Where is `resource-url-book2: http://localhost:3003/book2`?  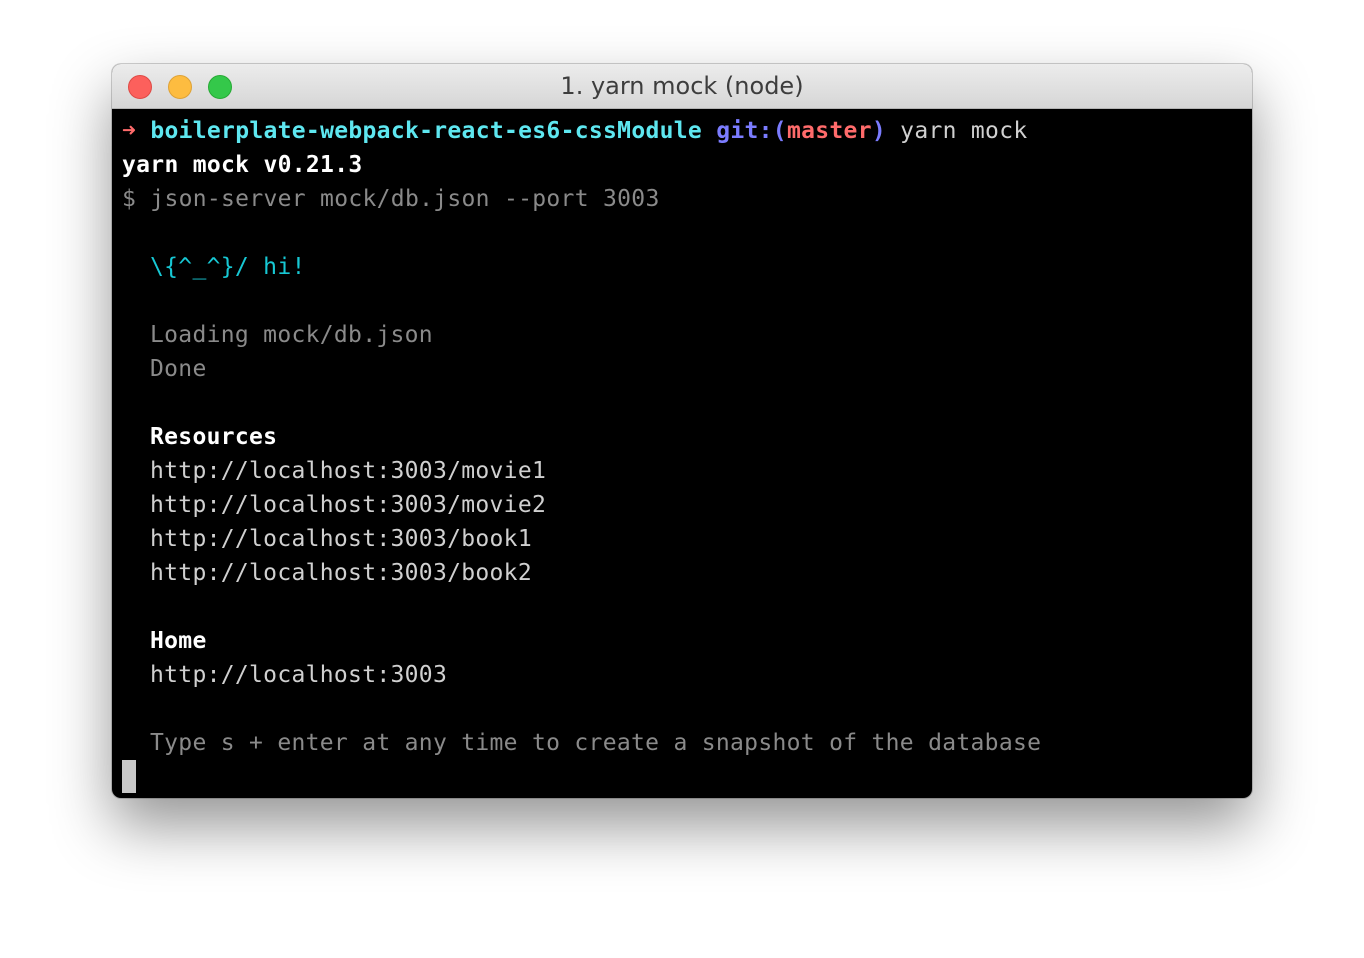 resource-url-book2: http://localhost:3003/book2 is located at coordinates (341, 573).